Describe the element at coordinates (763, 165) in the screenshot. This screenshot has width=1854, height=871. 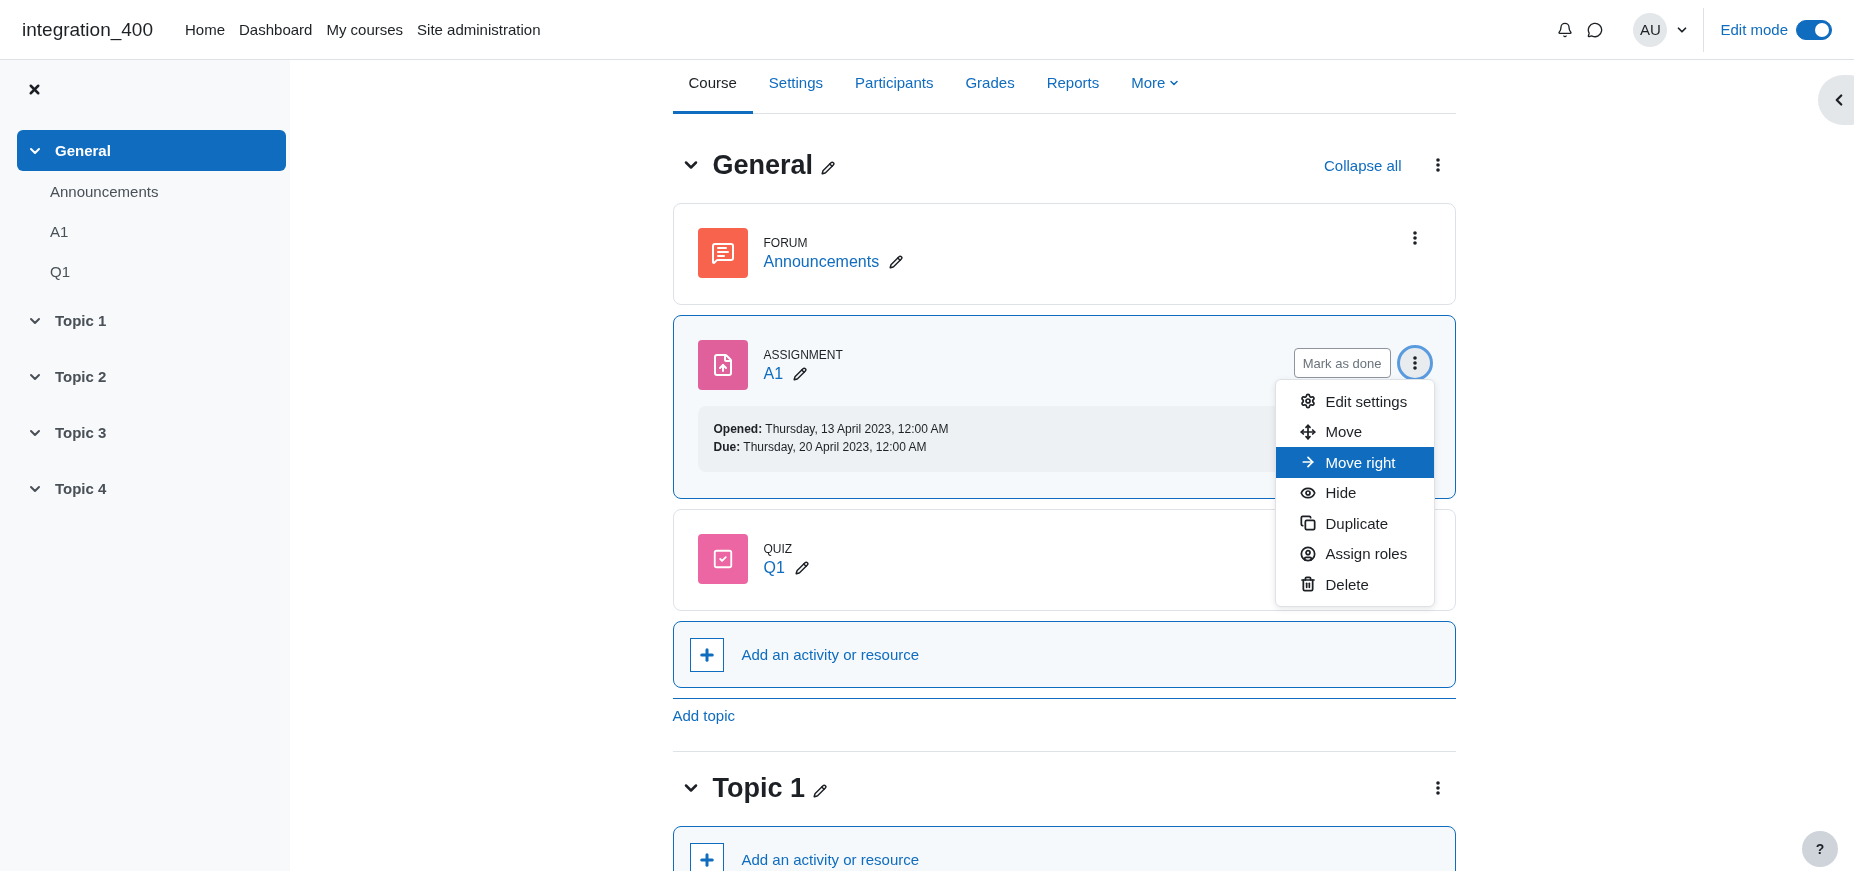
I see `section-title: General` at that location.